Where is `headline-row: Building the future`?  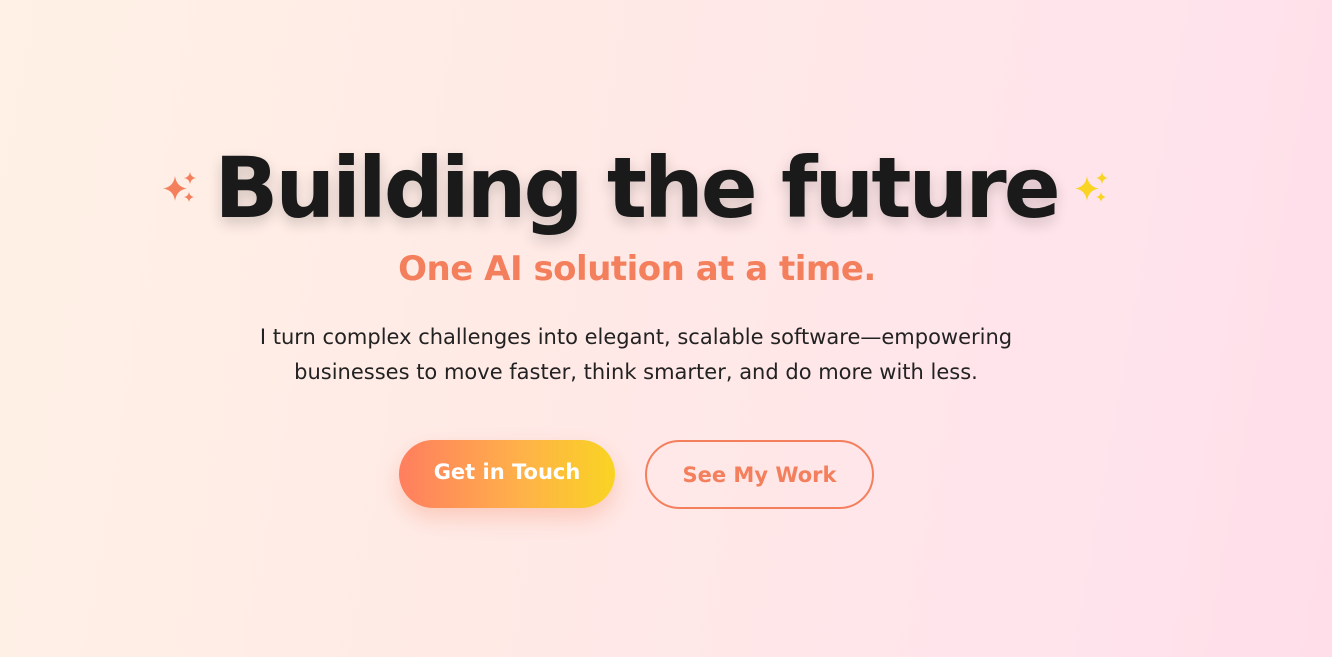
headline-row: Building the future is located at coordinates (636, 188).